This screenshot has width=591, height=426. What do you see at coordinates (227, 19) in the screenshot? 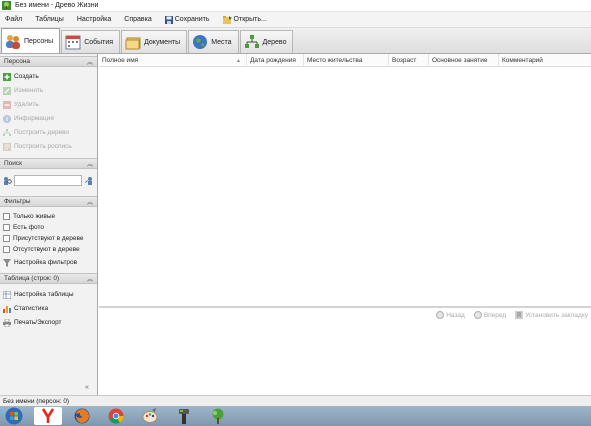
I see `open-folder-icon` at bounding box center [227, 19].